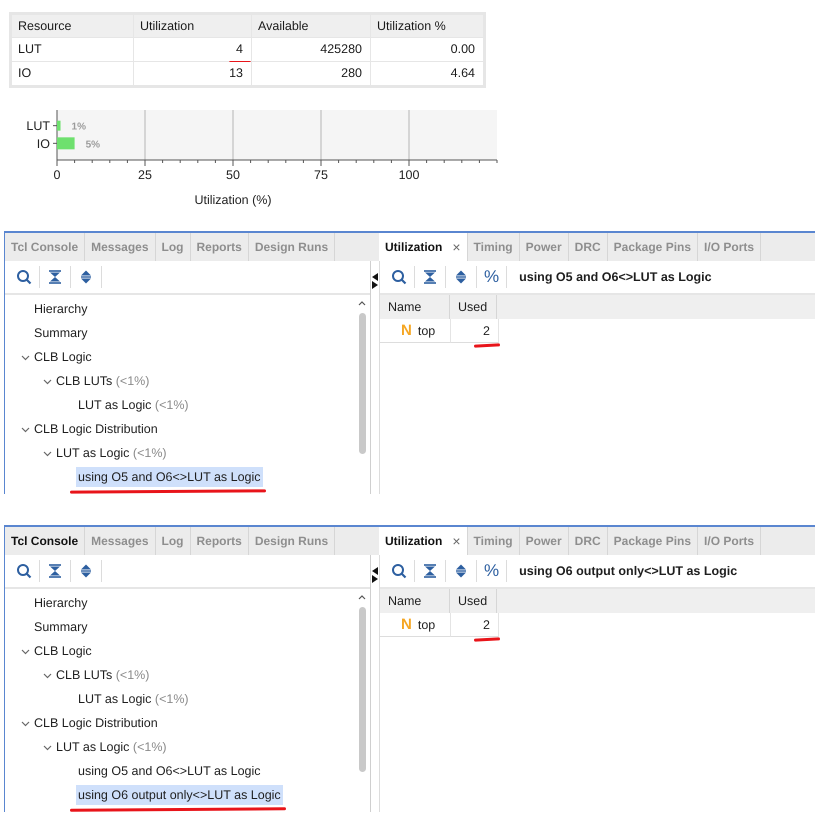  I want to click on category-label: LUT, so click(38, 126).